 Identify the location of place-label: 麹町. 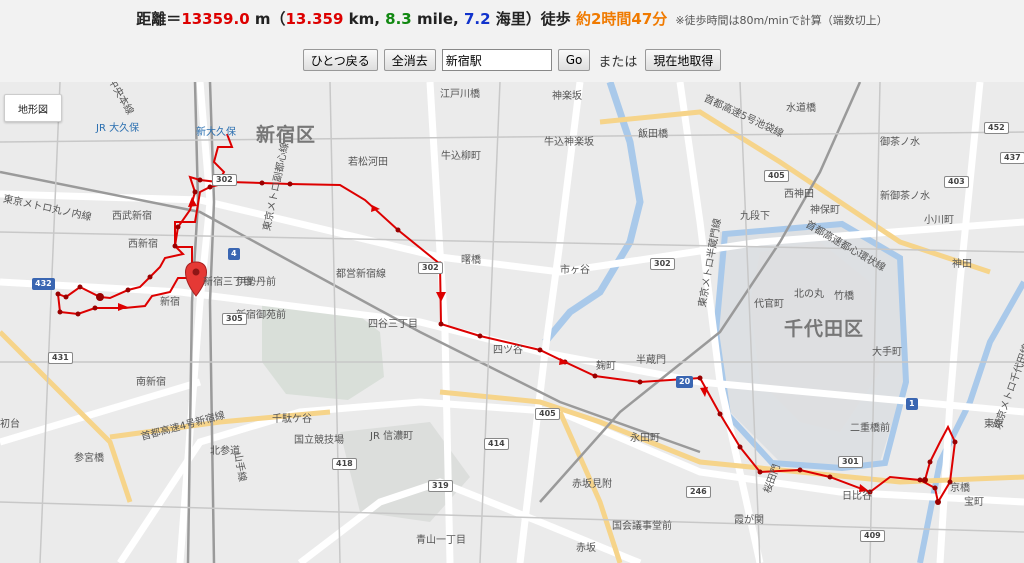
(606, 366).